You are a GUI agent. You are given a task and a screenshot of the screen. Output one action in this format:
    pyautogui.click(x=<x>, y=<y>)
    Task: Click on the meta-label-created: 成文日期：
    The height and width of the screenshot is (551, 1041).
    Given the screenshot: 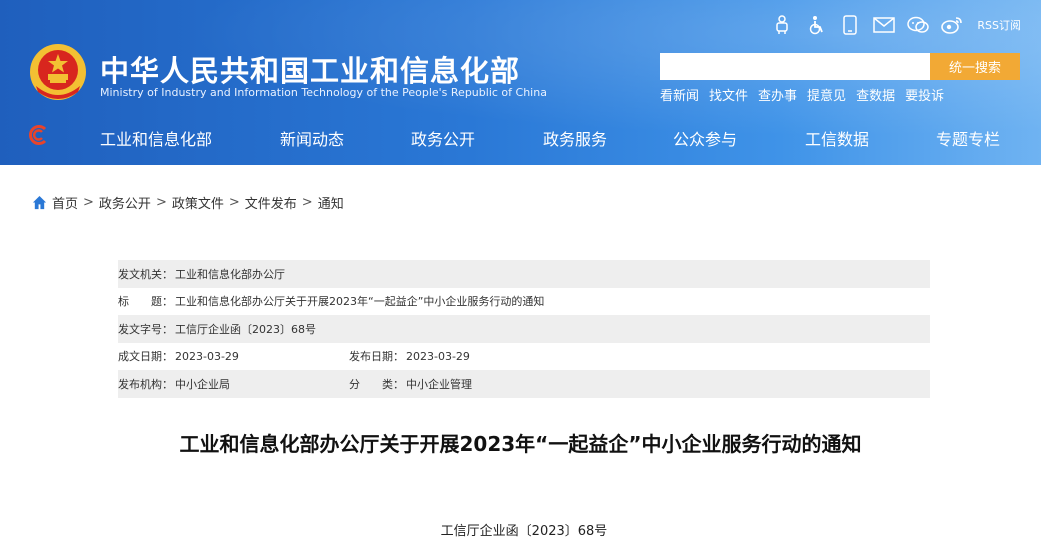 What is the action you would take?
    pyautogui.click(x=145, y=357)
    